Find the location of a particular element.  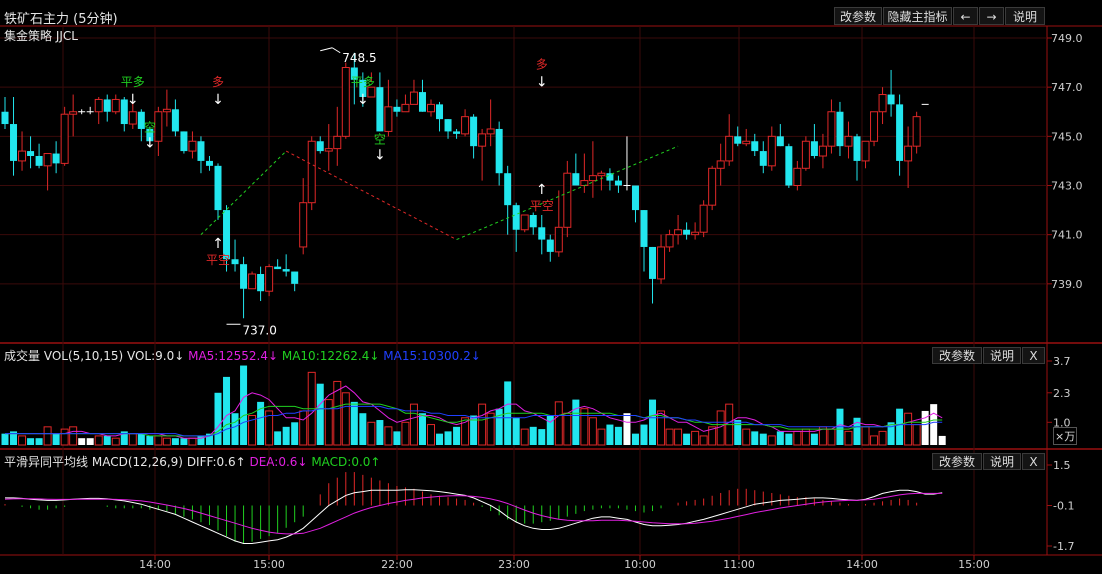

time-tick-label: 23:00 is located at coordinates (514, 564).